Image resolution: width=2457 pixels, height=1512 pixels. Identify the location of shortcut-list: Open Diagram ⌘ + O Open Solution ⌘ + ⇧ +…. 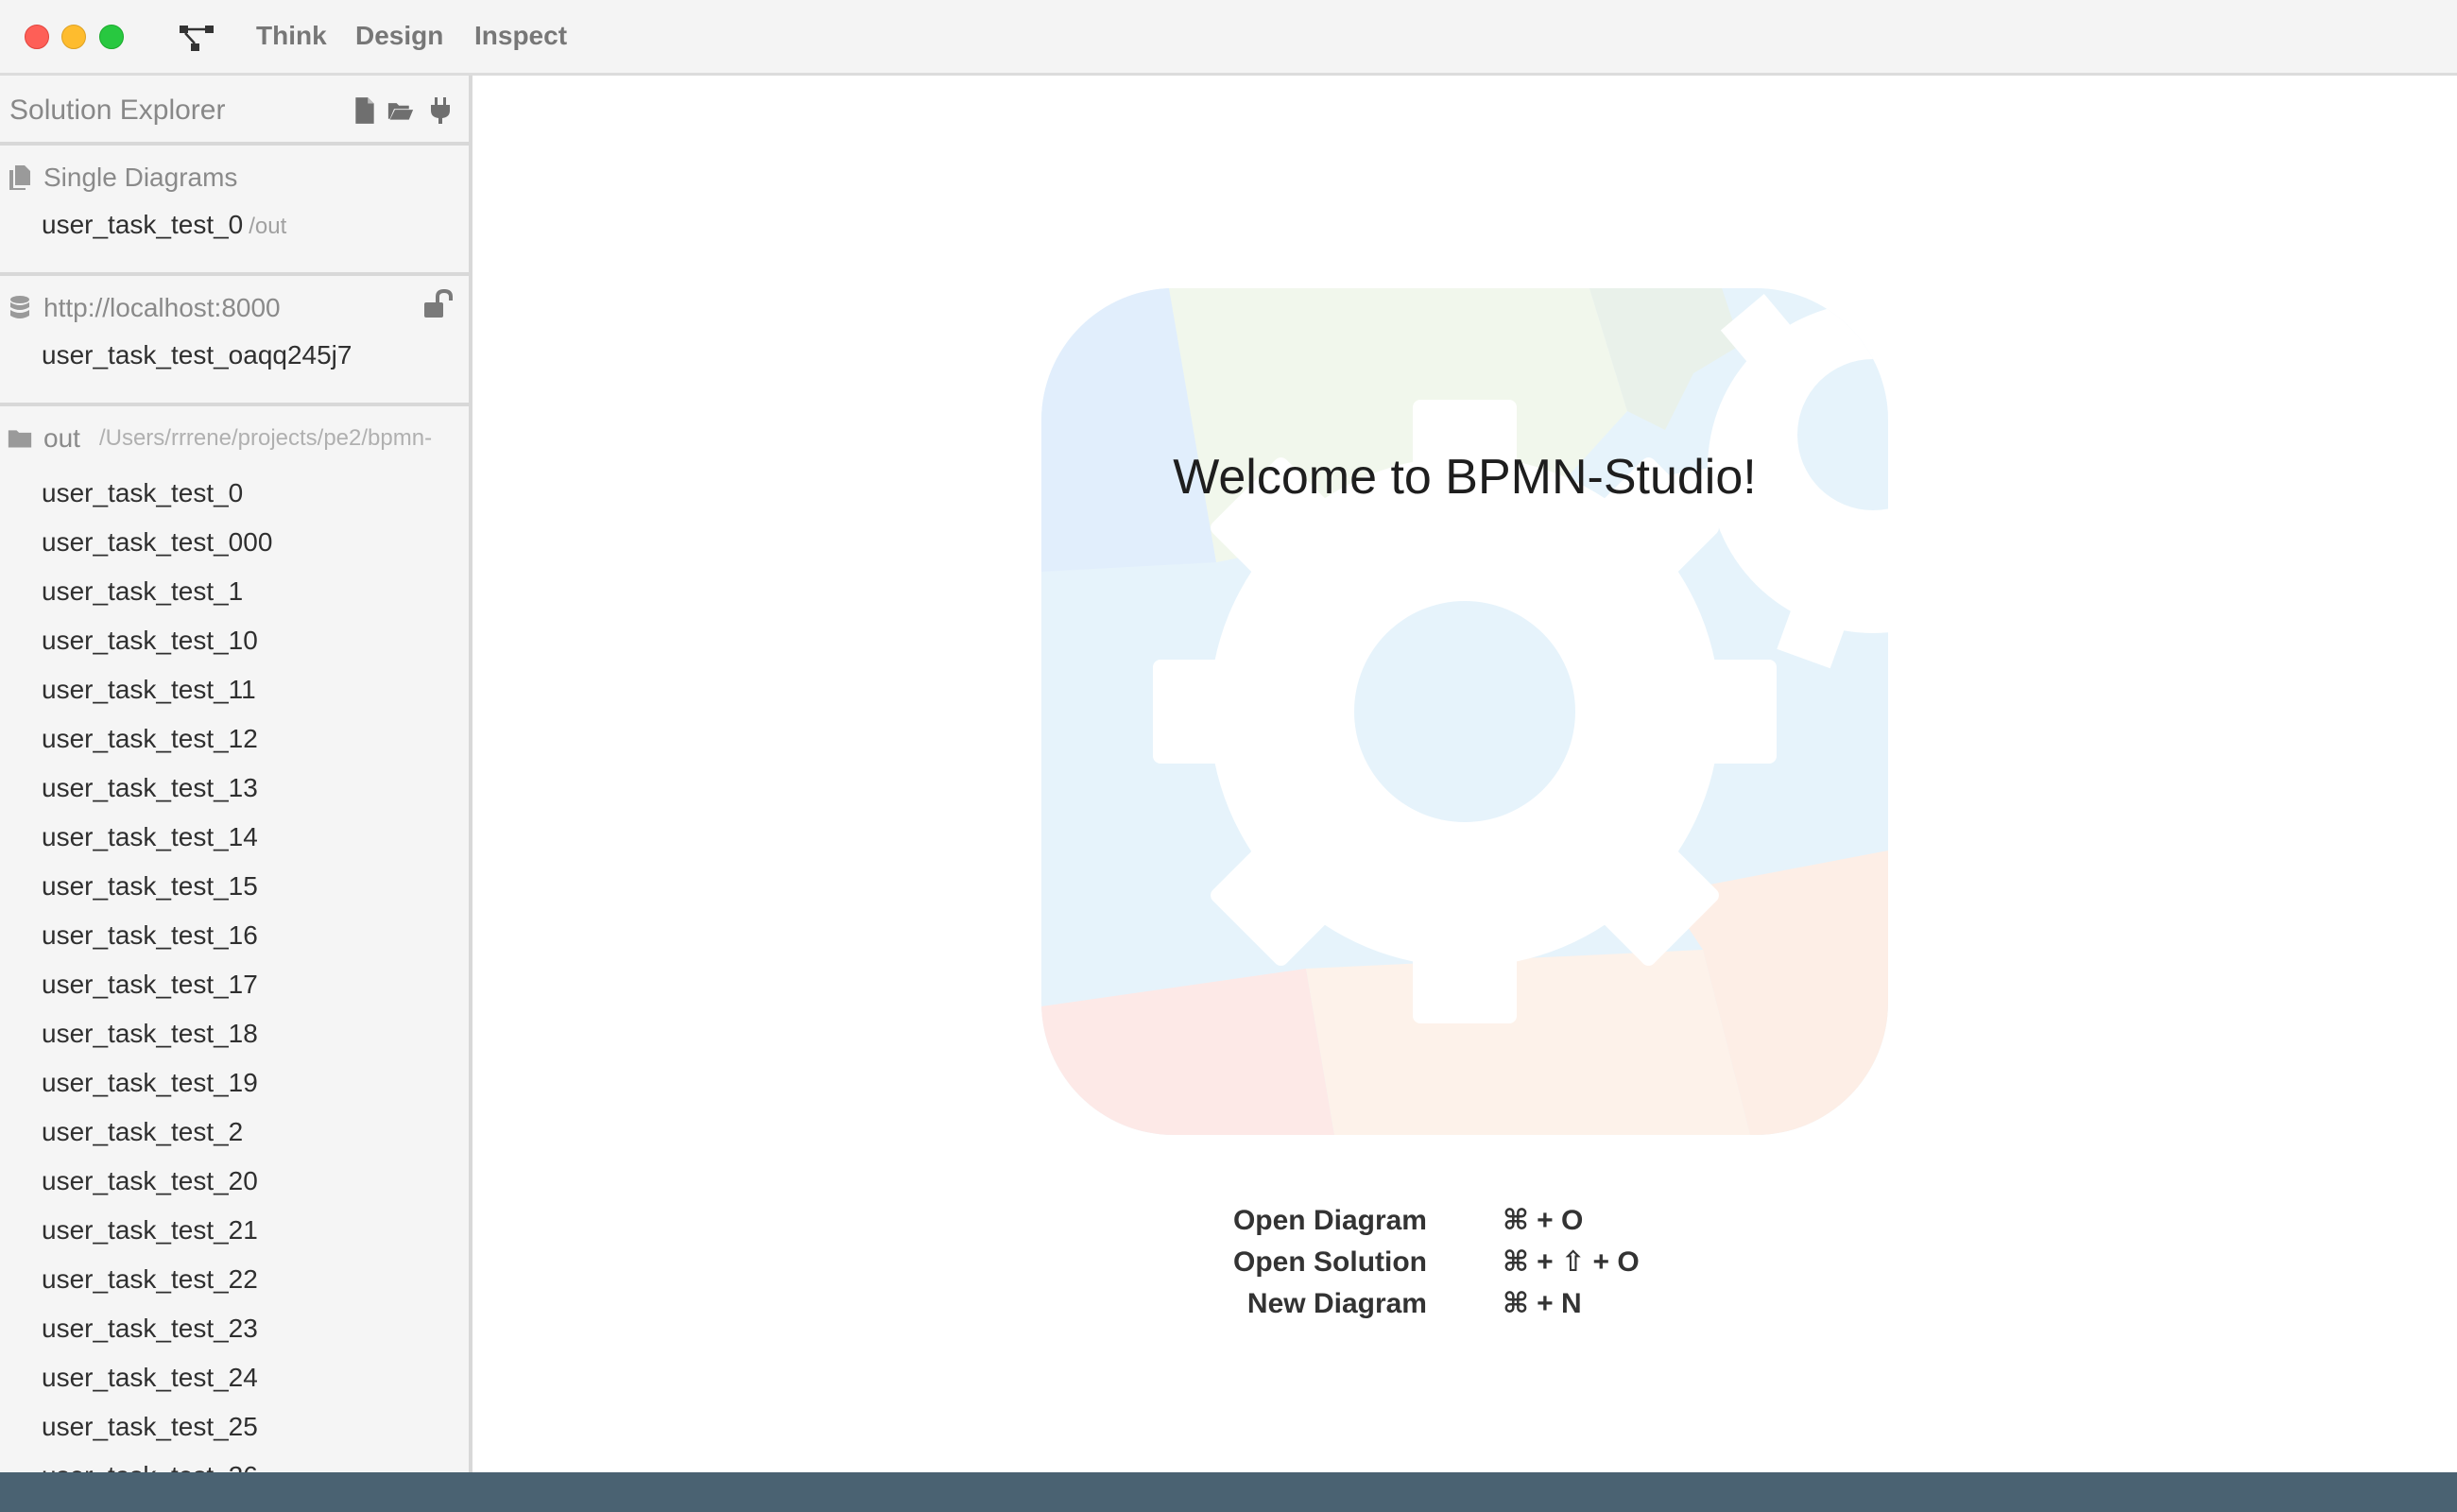
(1521, 1262).